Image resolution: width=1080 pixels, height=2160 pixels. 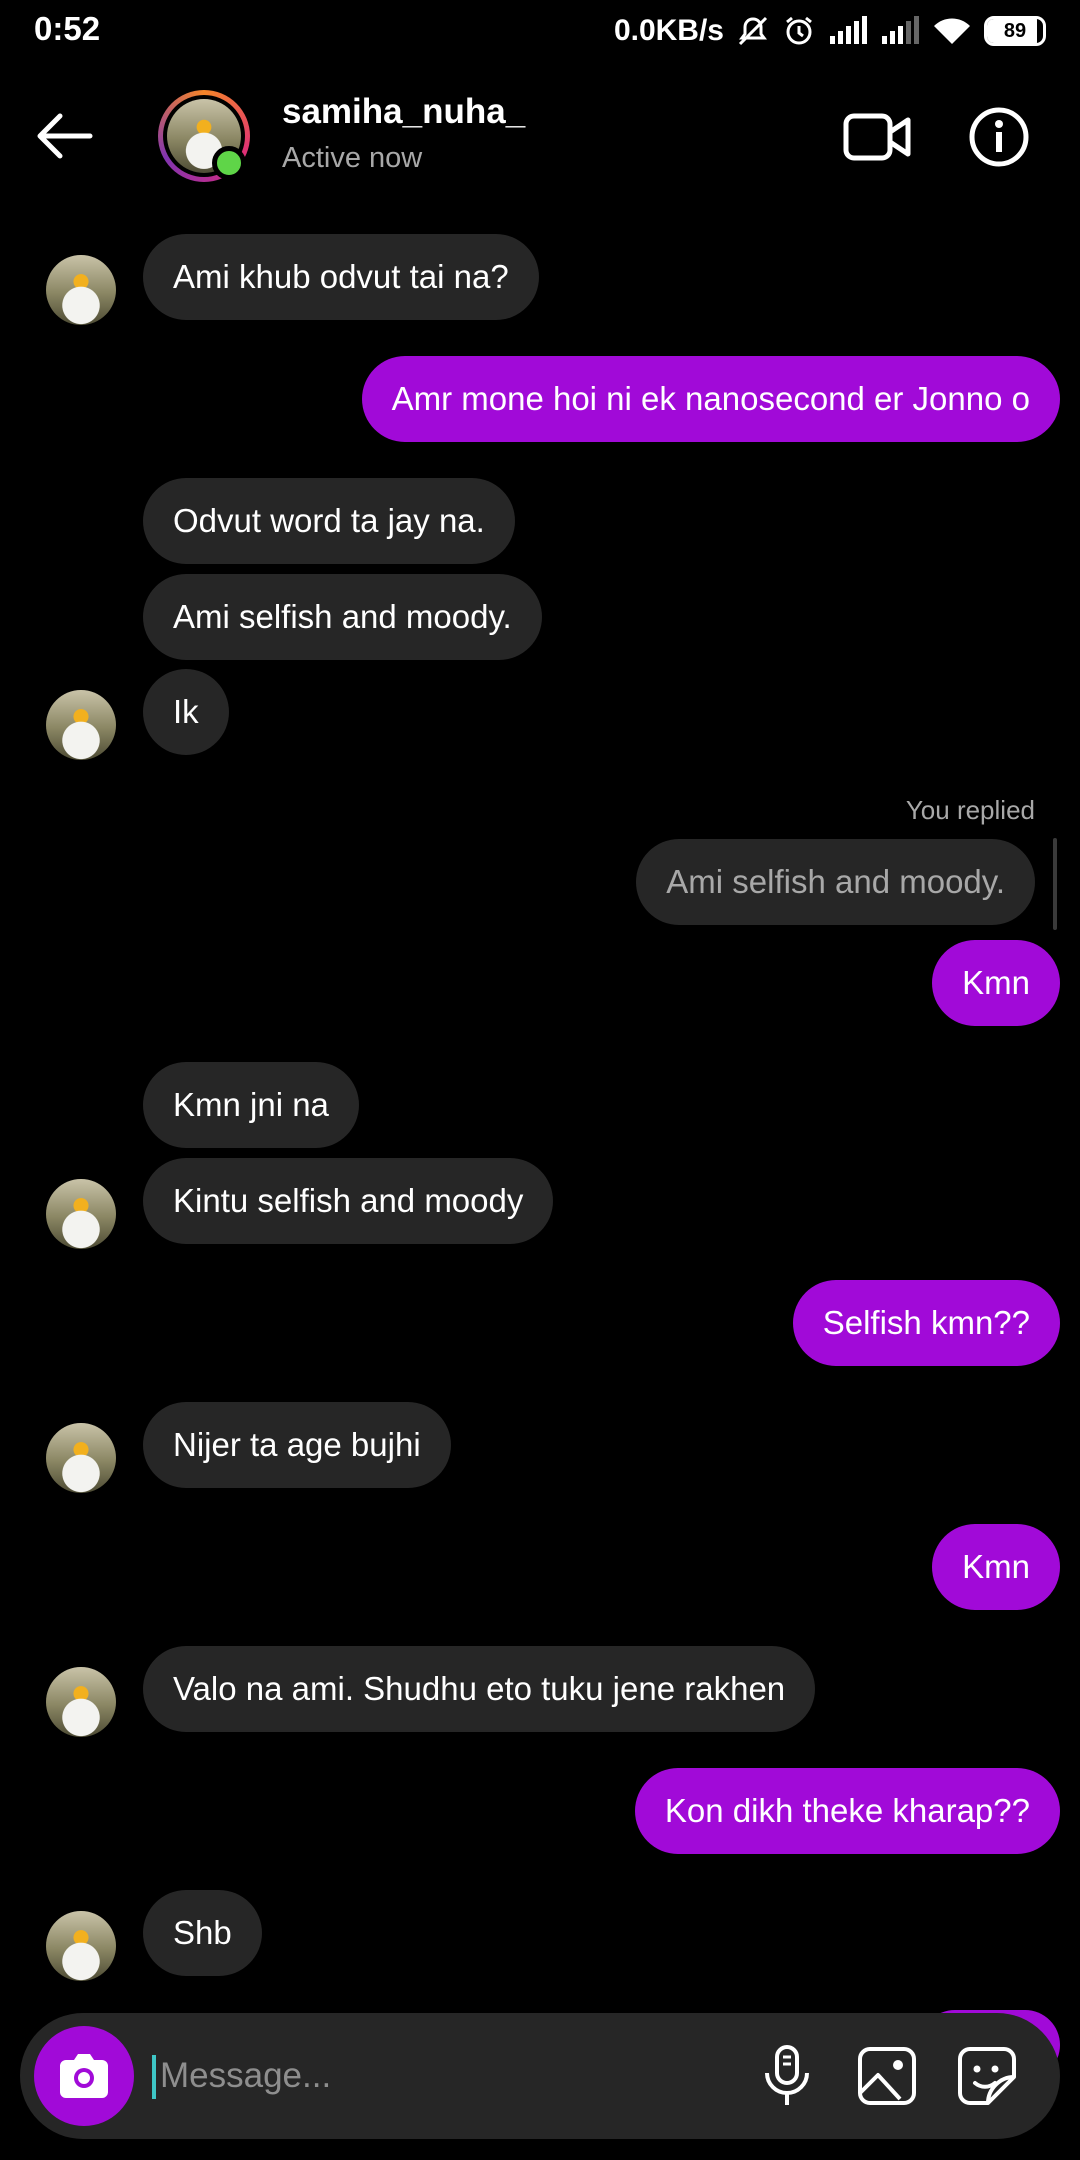 I want to click on message-bubble: Kintu selfish and moody, so click(x=348, y=1201).